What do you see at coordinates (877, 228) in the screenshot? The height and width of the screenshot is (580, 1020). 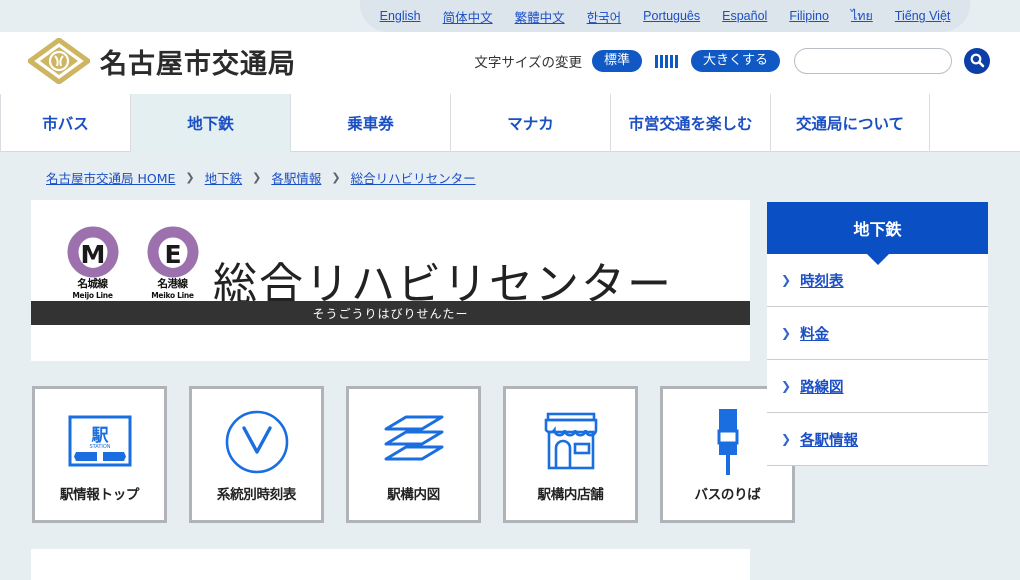 I see `sidebar-title: 地下鉄` at bounding box center [877, 228].